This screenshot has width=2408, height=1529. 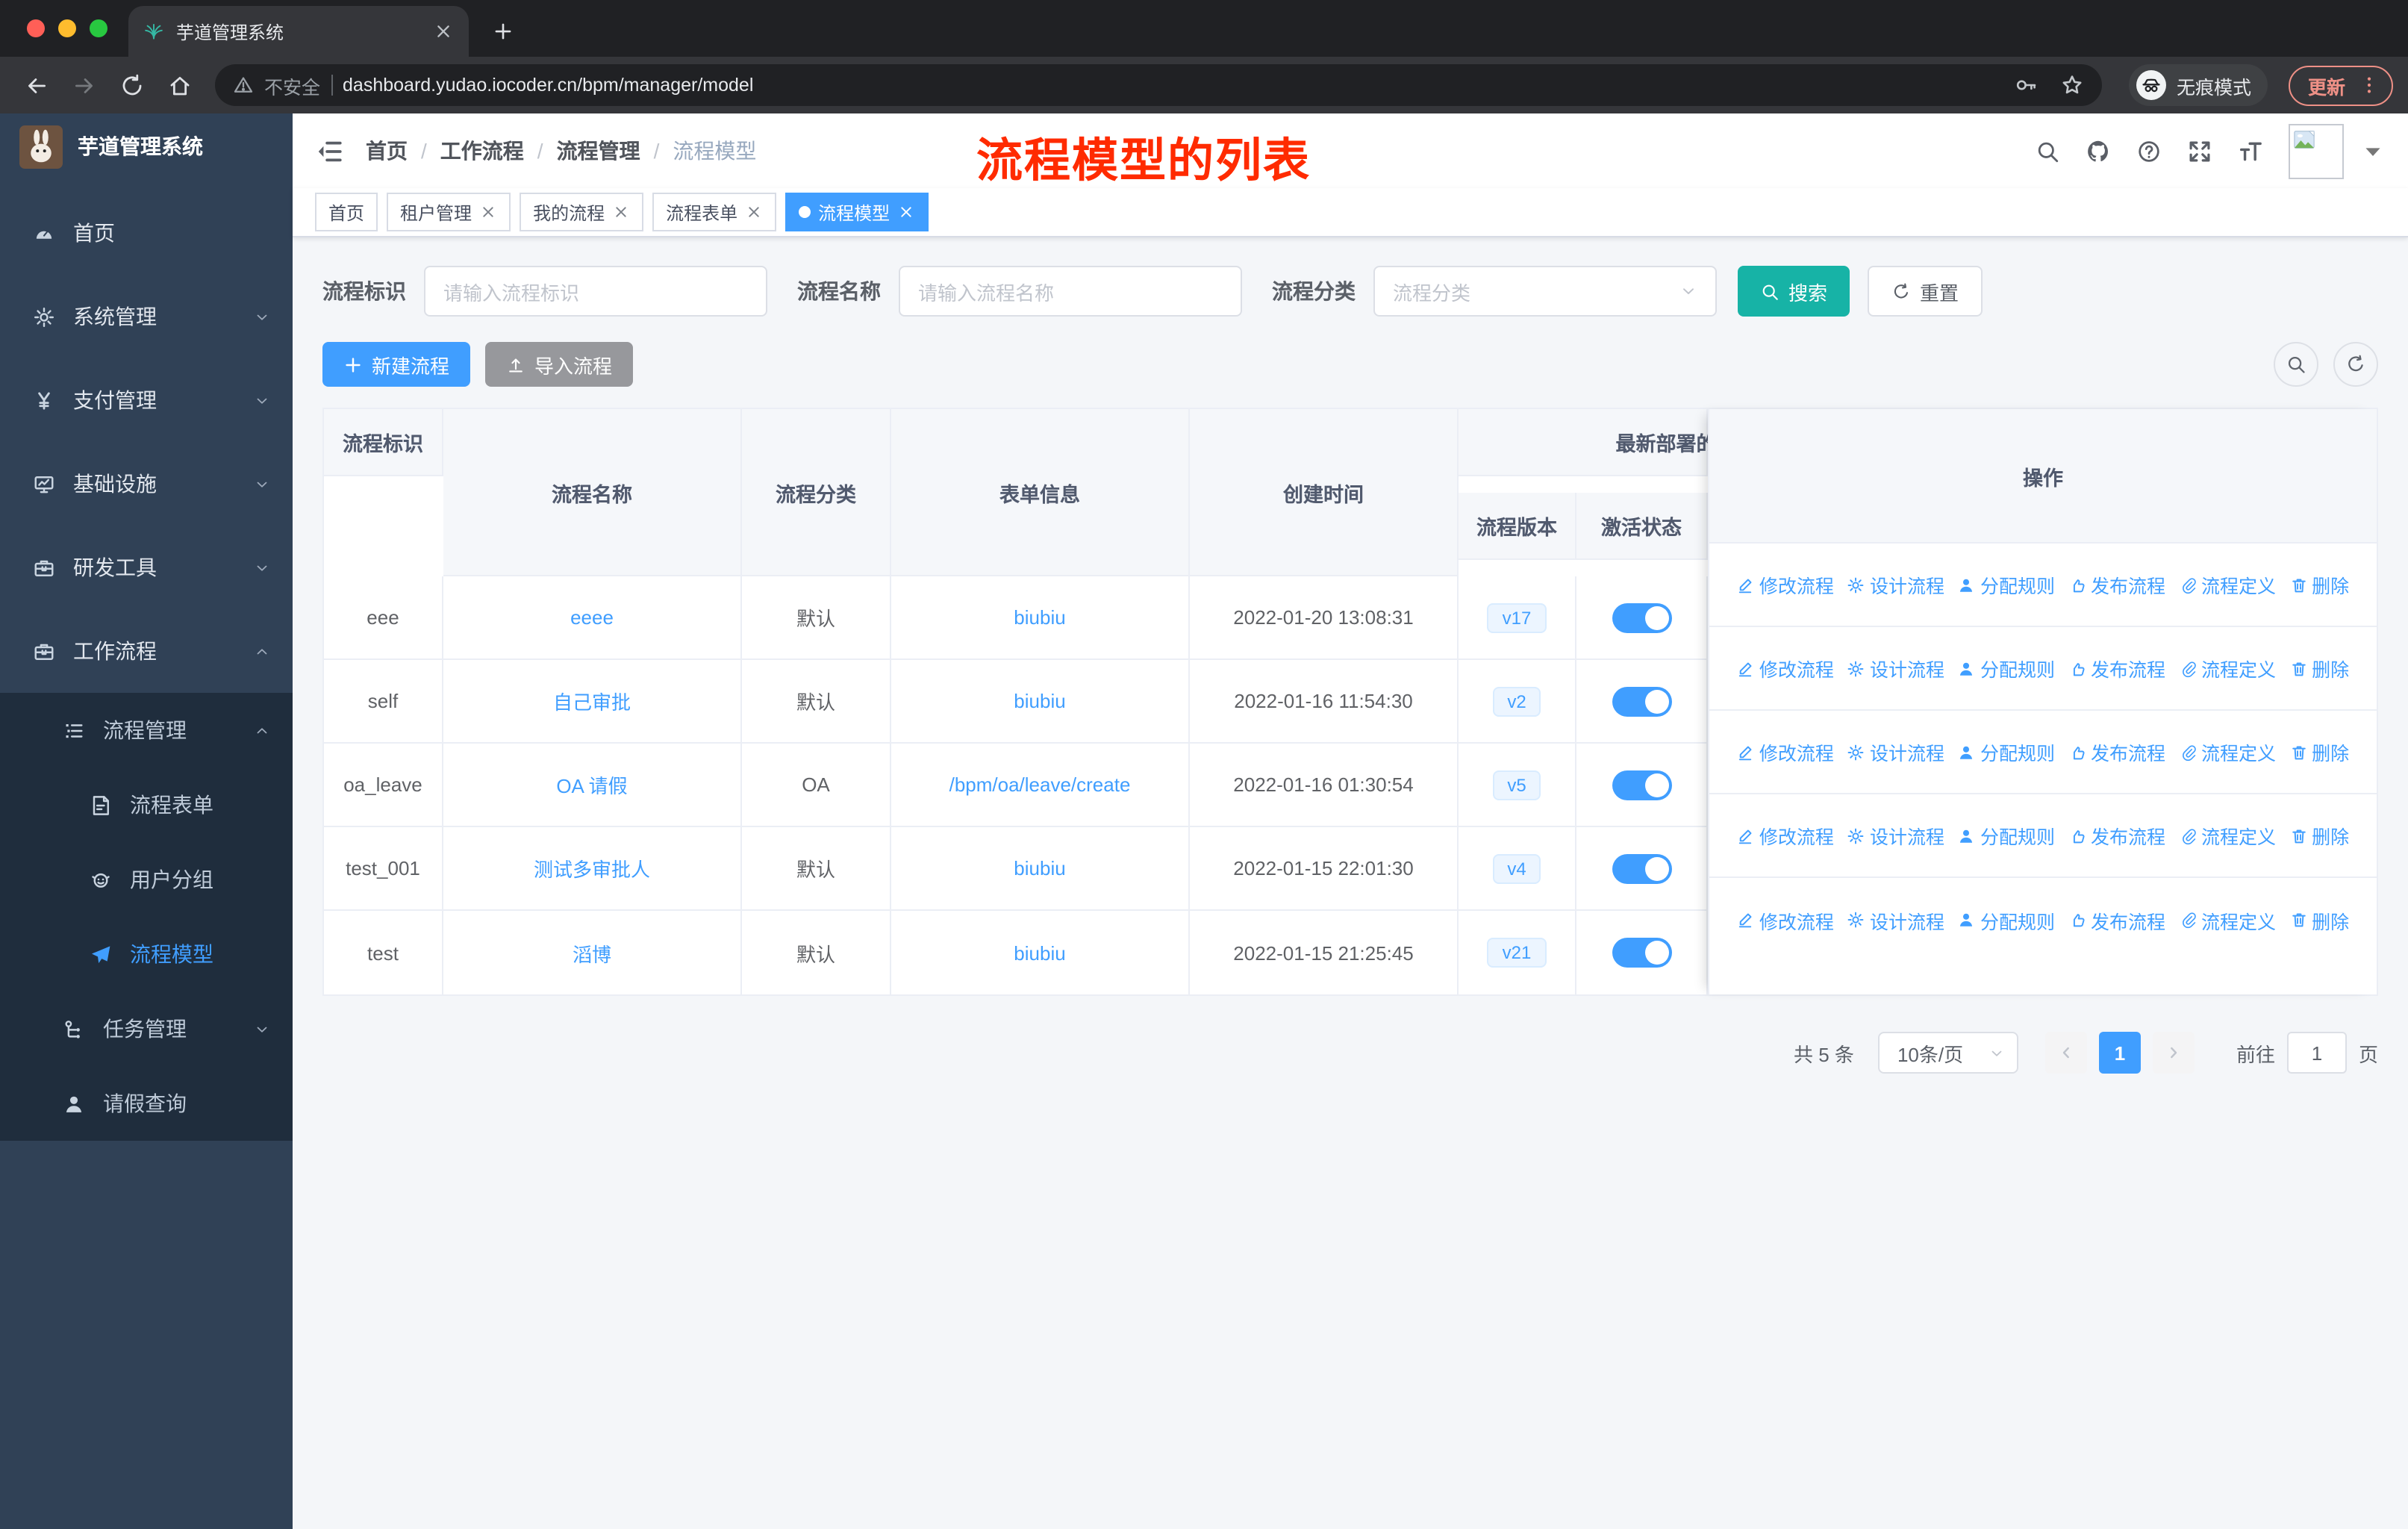 I want to click on bookmark-star-icon, so click(x=2072, y=85).